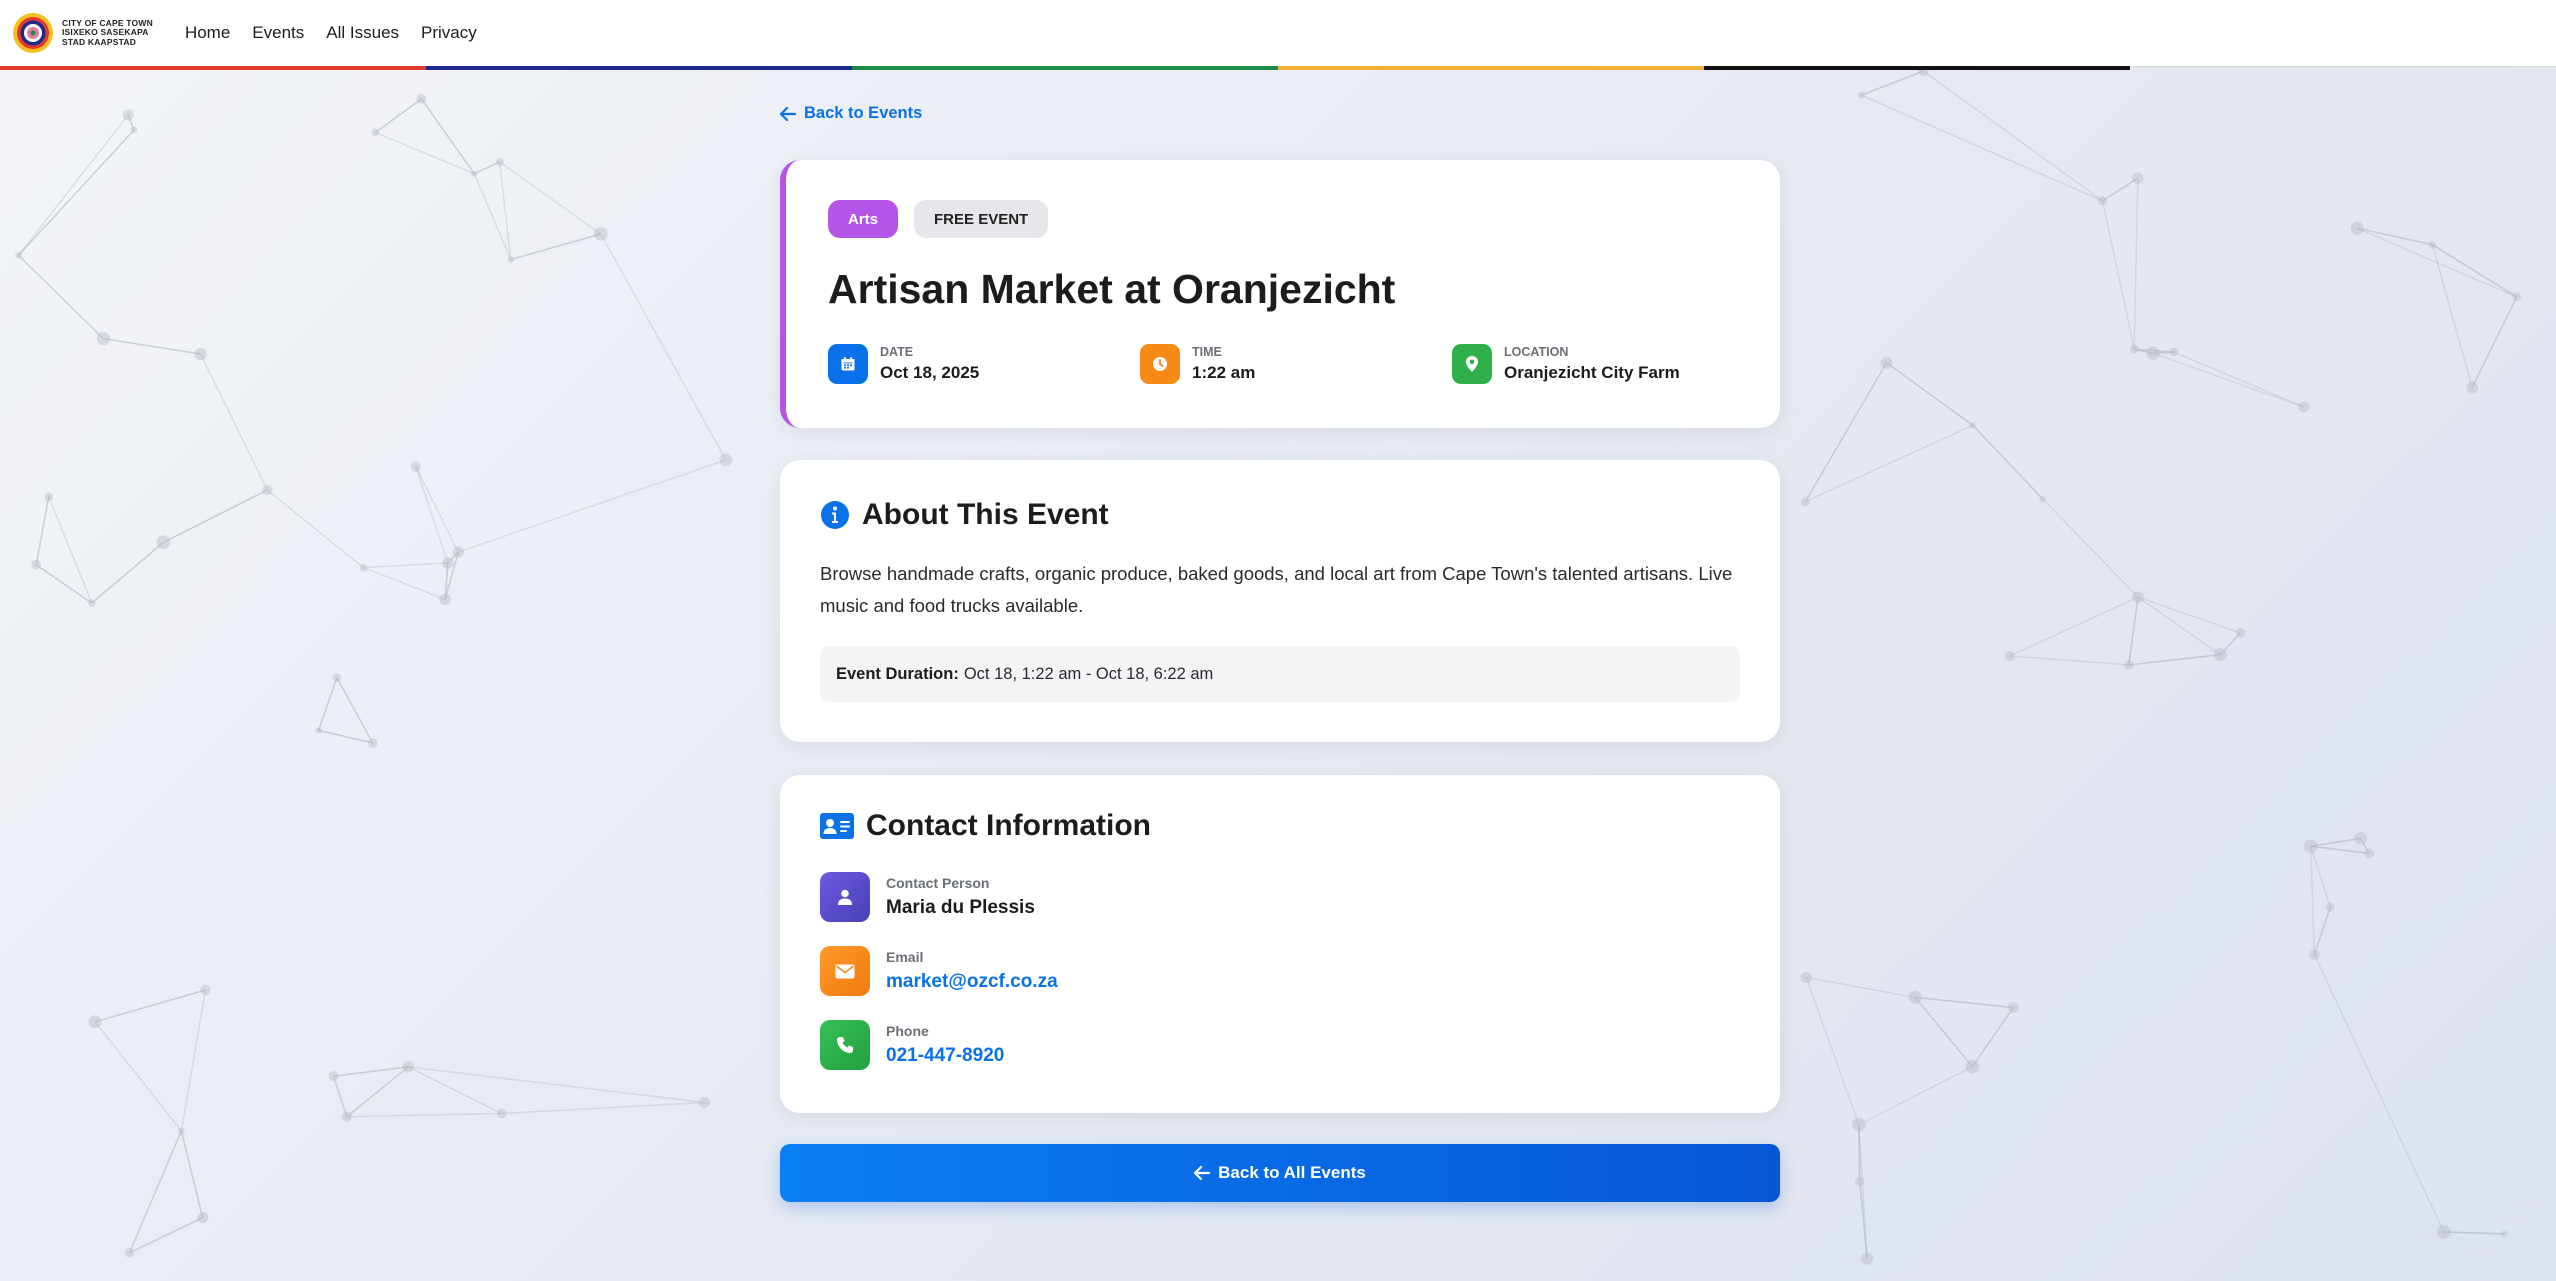 This screenshot has height=1281, width=2556. What do you see at coordinates (907, 1031) in the screenshot?
I see `contact-phone-label: Phone` at bounding box center [907, 1031].